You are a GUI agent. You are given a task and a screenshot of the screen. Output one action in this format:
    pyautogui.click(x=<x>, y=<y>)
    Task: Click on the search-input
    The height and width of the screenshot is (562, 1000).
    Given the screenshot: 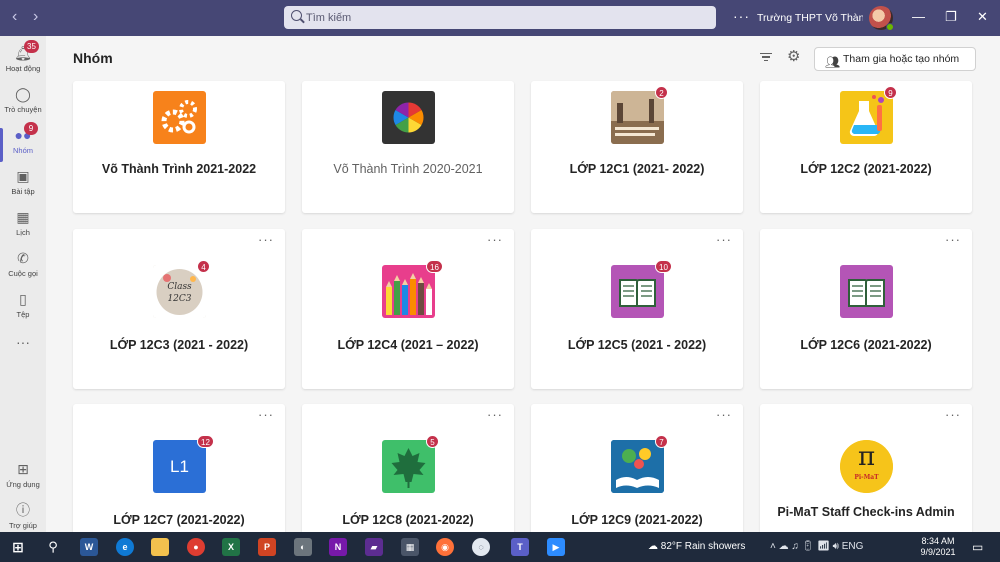 What is the action you would take?
    pyautogui.click(x=496, y=17)
    